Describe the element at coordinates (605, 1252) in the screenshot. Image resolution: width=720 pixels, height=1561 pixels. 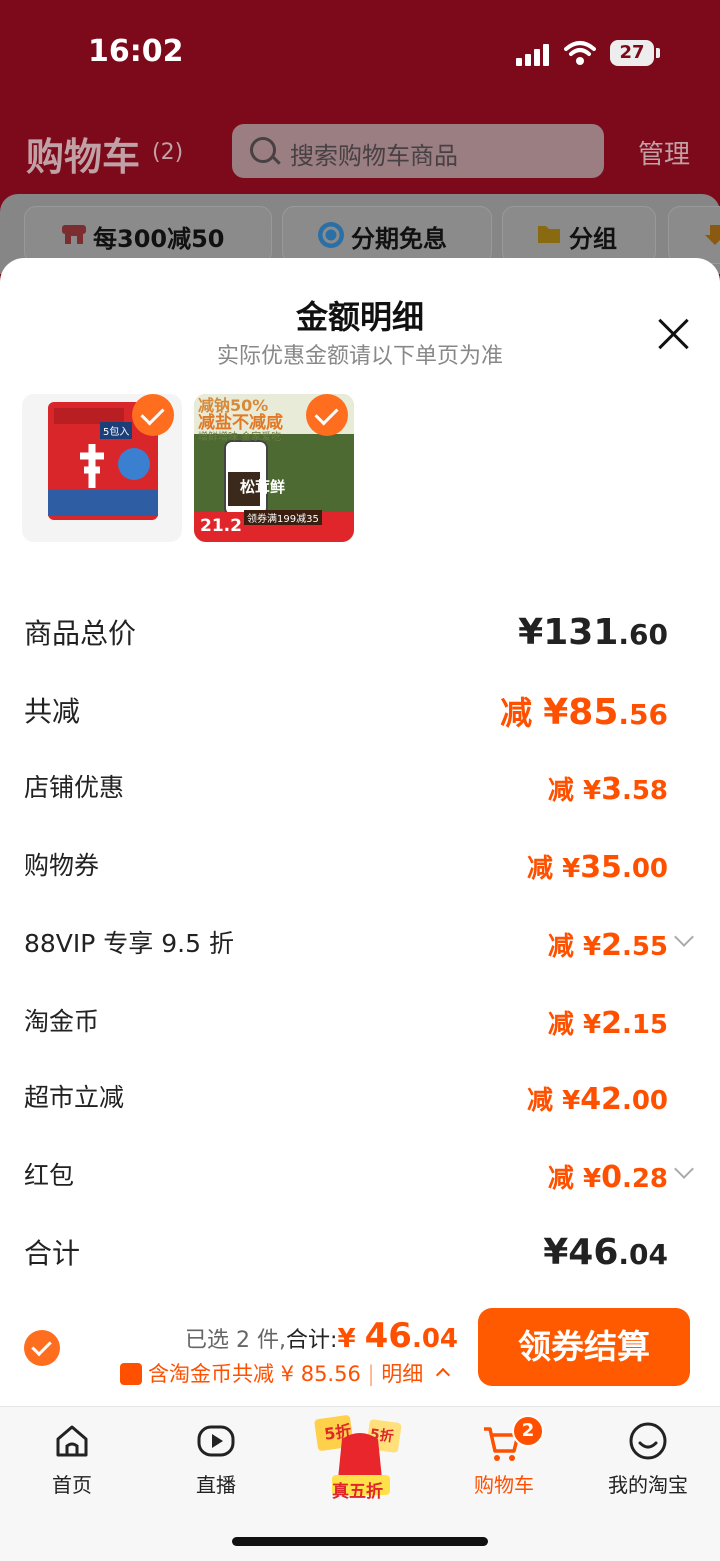
I see `row-value-total: ¥46.04` at that location.